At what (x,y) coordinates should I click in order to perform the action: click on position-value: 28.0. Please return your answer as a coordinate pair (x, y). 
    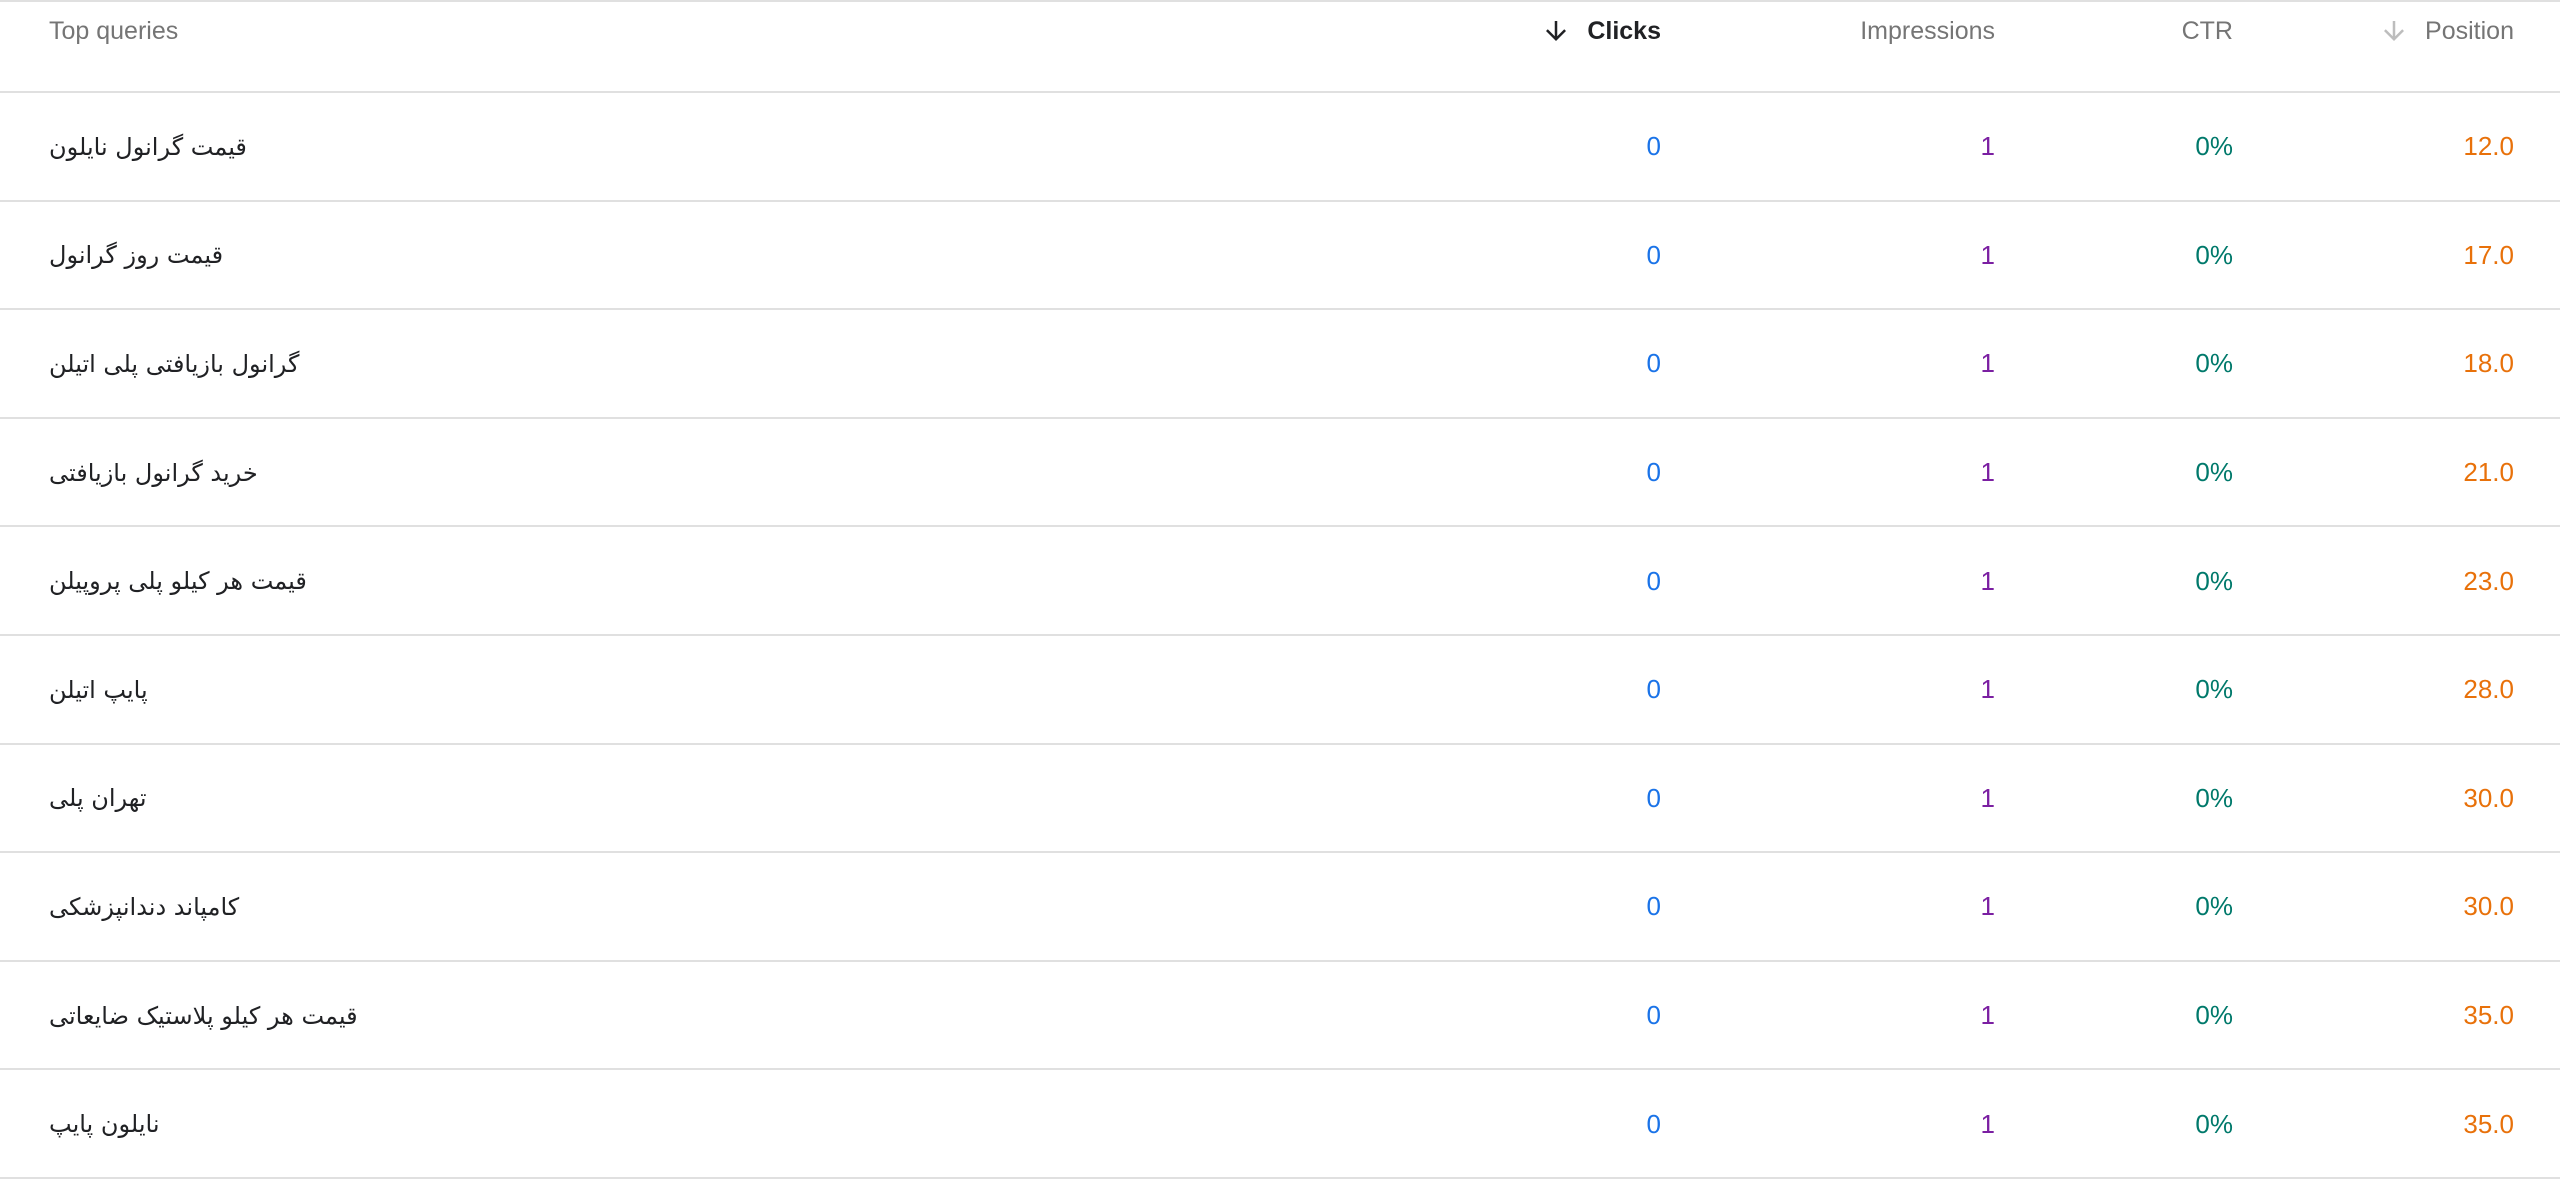
    Looking at the image, I should click on (2488, 689).